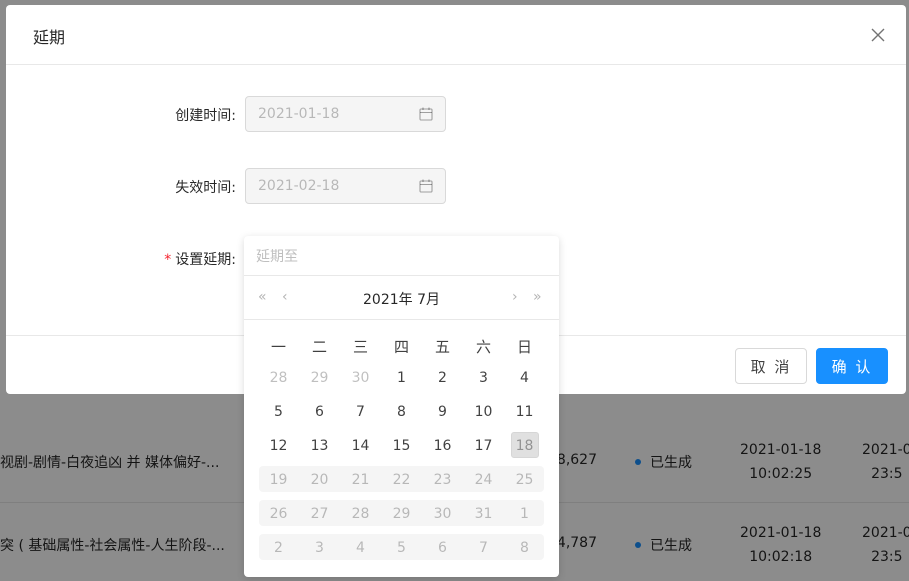 This screenshot has height=581, width=909. Describe the element at coordinates (319, 514) in the screenshot. I see `calendar-day: 27` at that location.